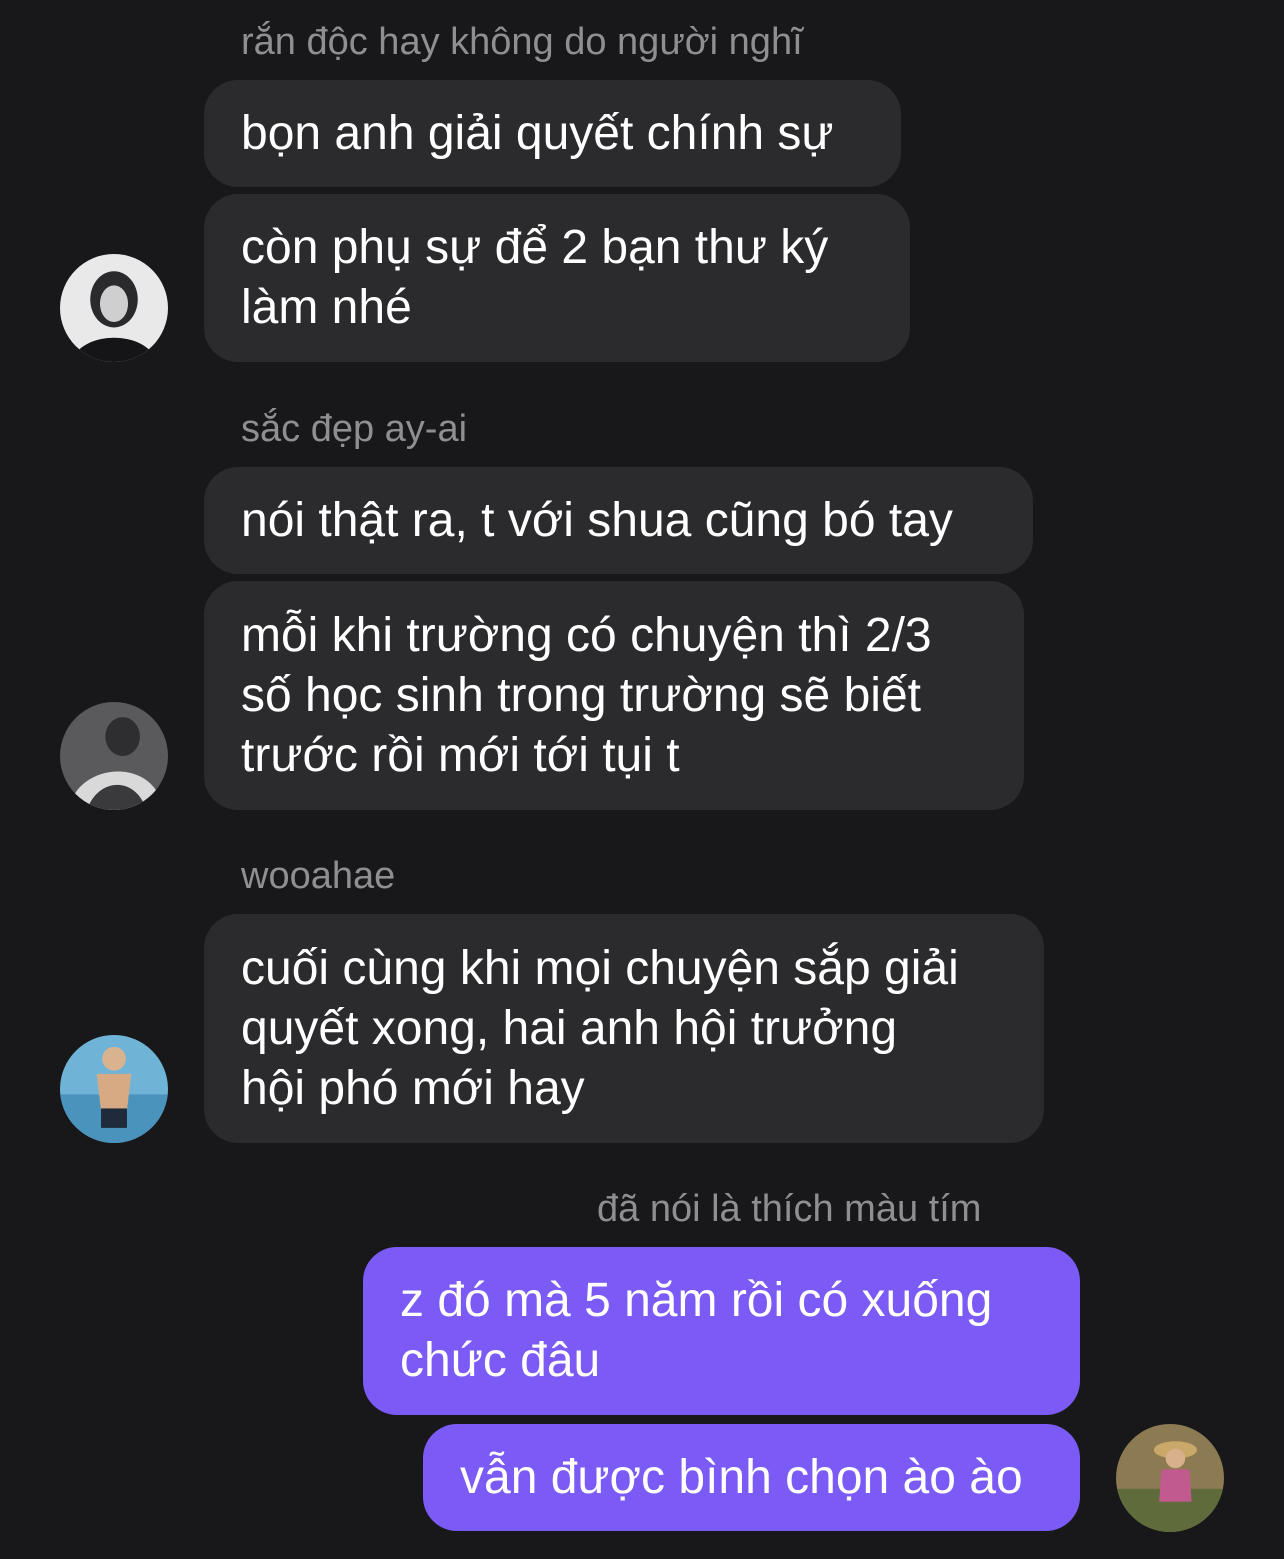 Image resolution: width=1284 pixels, height=1559 pixels. Describe the element at coordinates (326, 307) in the screenshot. I see `message-text: làm nhé` at that location.